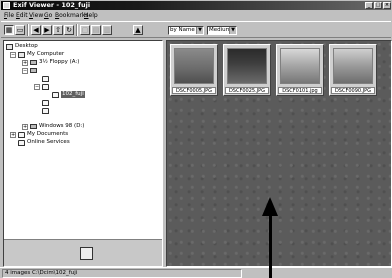 This screenshot has height=278, width=392. What do you see at coordinates (6, 5) in the screenshot?
I see `app-icon` at bounding box center [6, 5].